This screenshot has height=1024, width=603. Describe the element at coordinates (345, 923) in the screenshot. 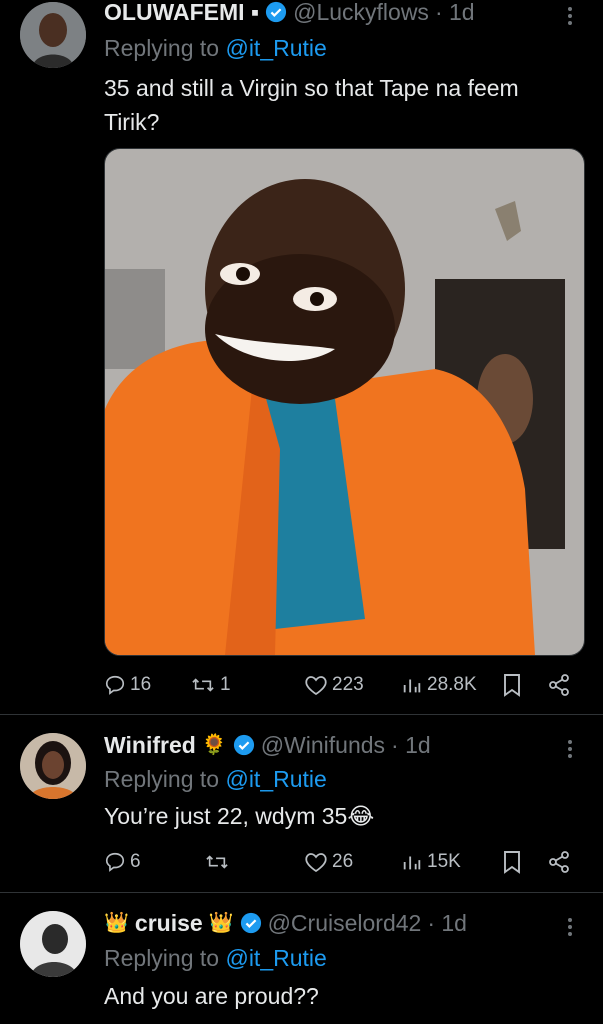

I see `author-handle: @Cruiselord42` at that location.